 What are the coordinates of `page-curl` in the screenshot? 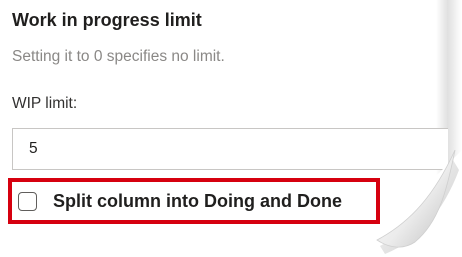 It's located at (408, 203).